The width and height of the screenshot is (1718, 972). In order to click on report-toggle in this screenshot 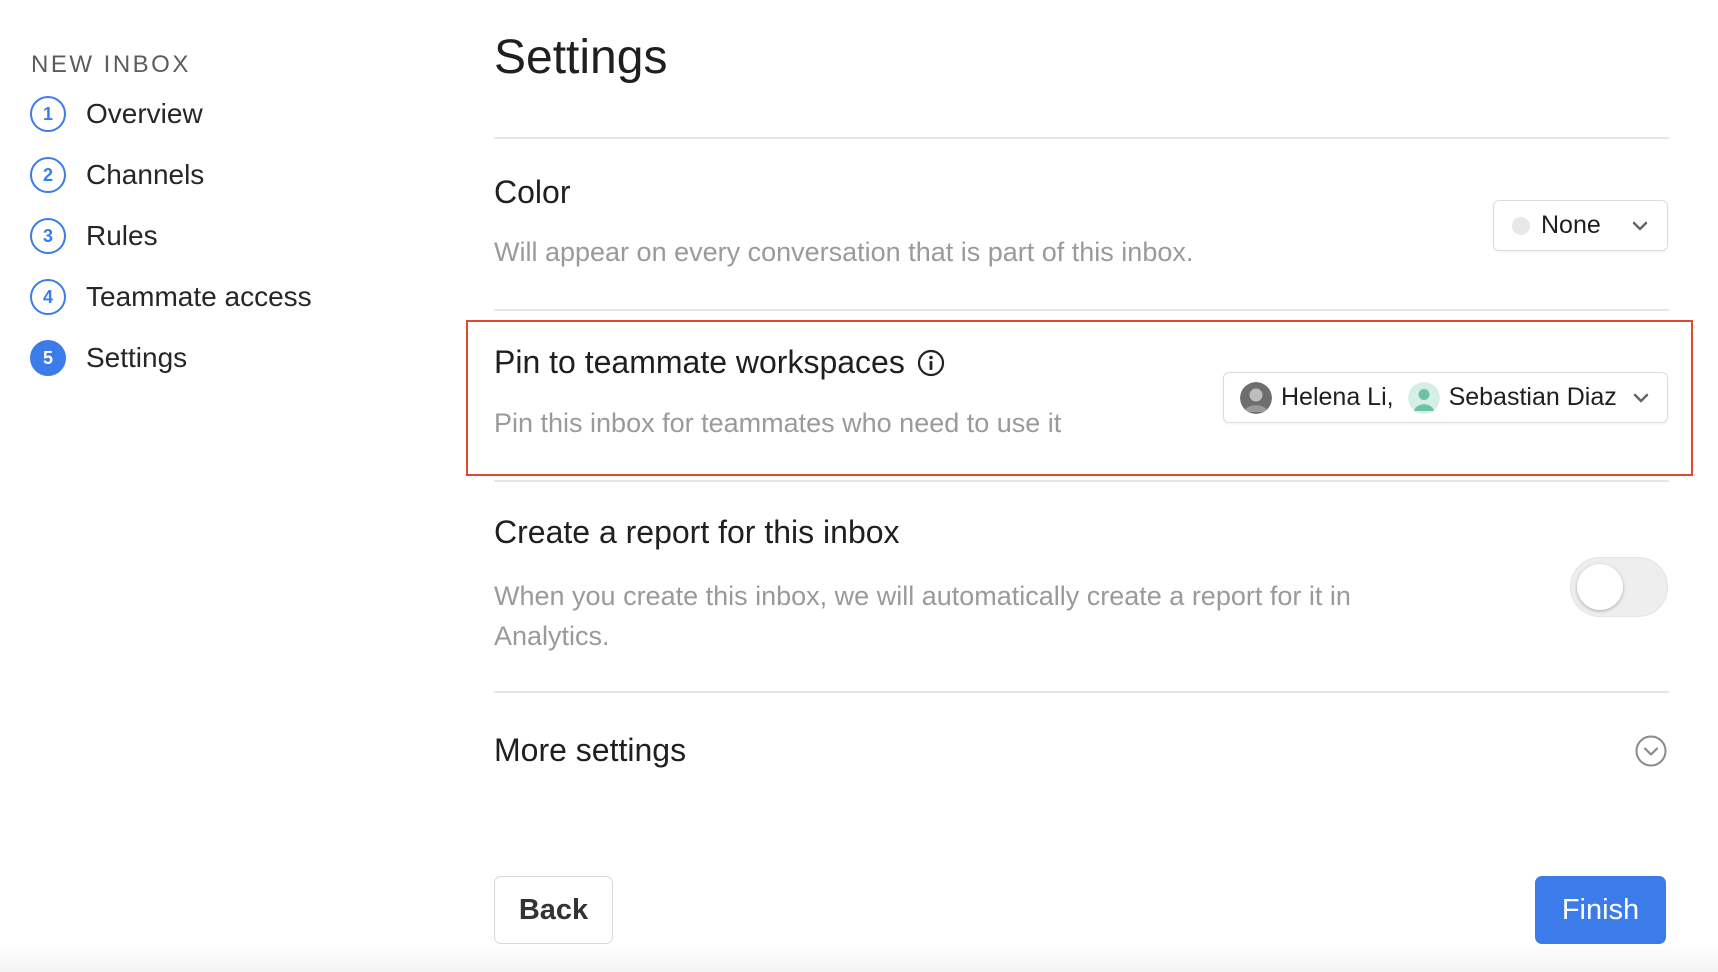, I will do `click(1619, 587)`.